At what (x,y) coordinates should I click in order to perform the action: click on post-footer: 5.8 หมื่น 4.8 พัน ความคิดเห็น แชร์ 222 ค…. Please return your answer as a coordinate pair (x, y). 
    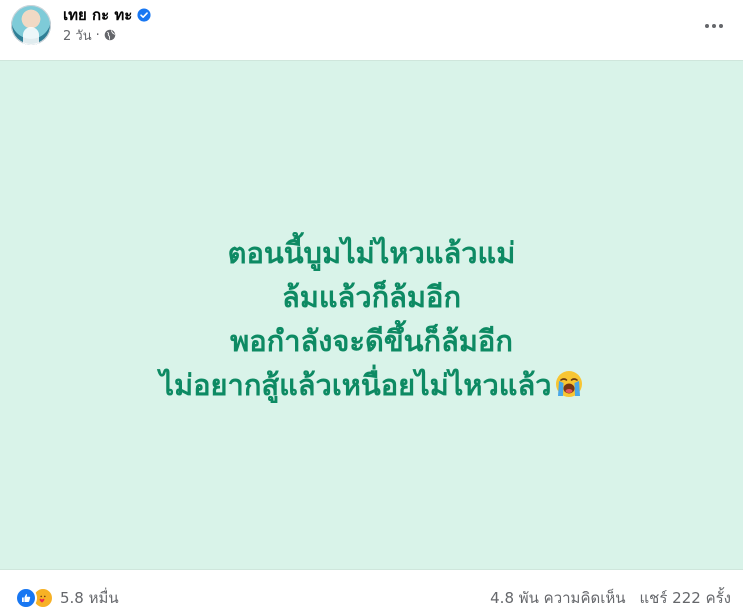
    Looking at the image, I should click on (371, 595).